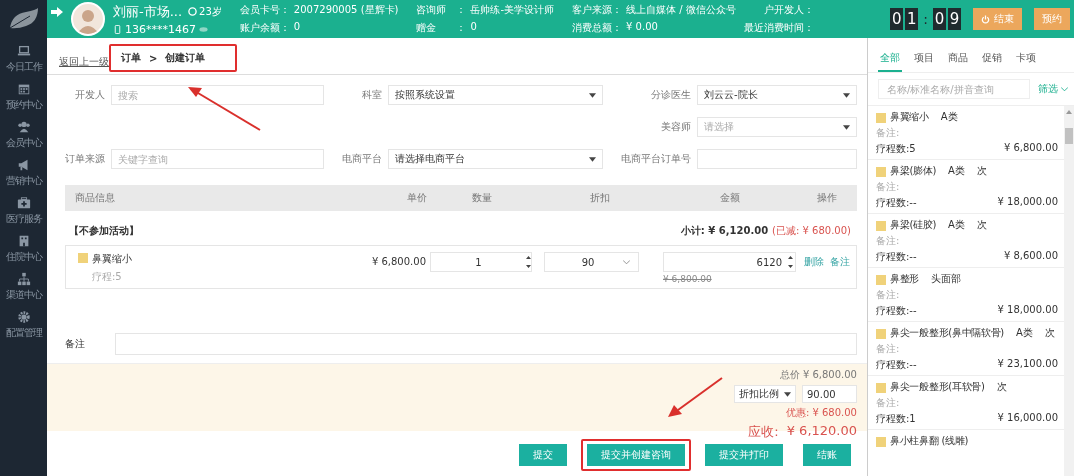 This screenshot has width=1074, height=476. Describe the element at coordinates (131, 58) in the screenshot. I see `breadcrumb-item: 订单` at that location.